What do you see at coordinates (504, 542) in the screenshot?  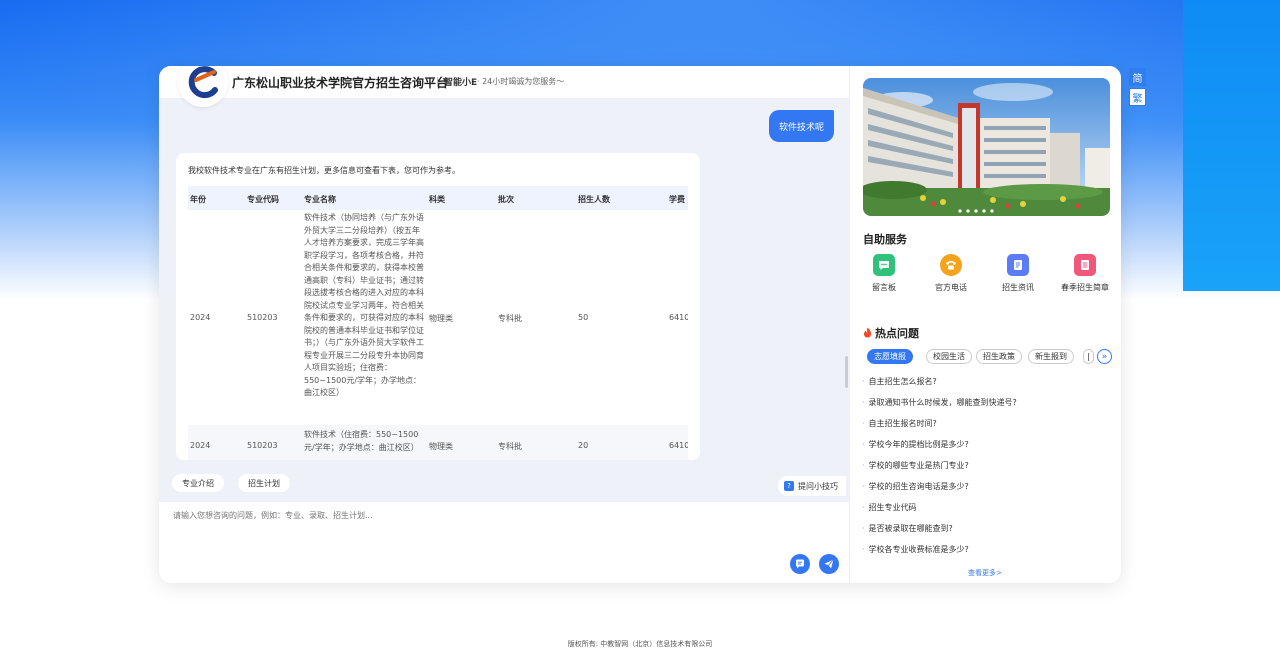 I see `input-area` at bounding box center [504, 542].